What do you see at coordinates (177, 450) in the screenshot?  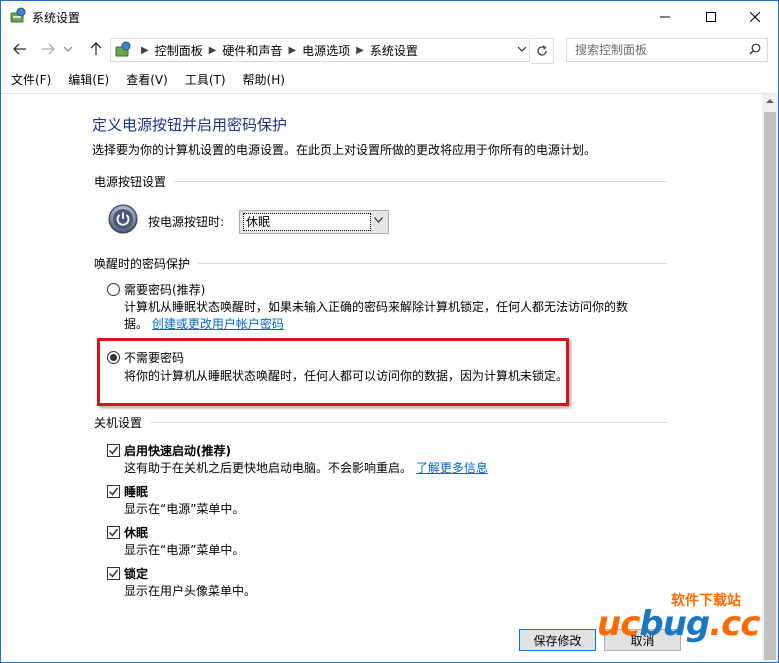 I see `fast-startup-label: 启用快速启动(推荐)` at bounding box center [177, 450].